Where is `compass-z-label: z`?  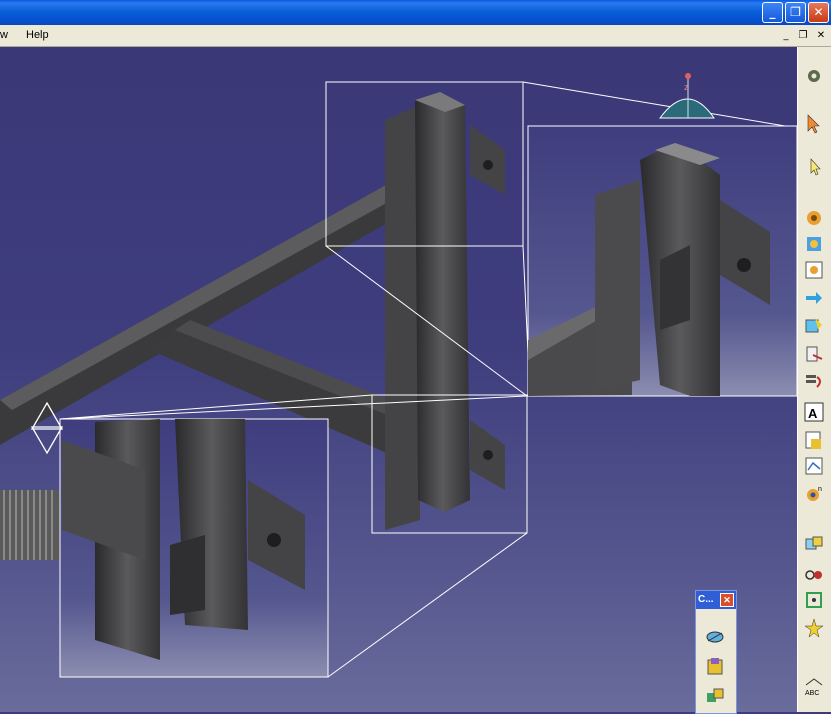 compass-z-label: z is located at coordinates (686, 87).